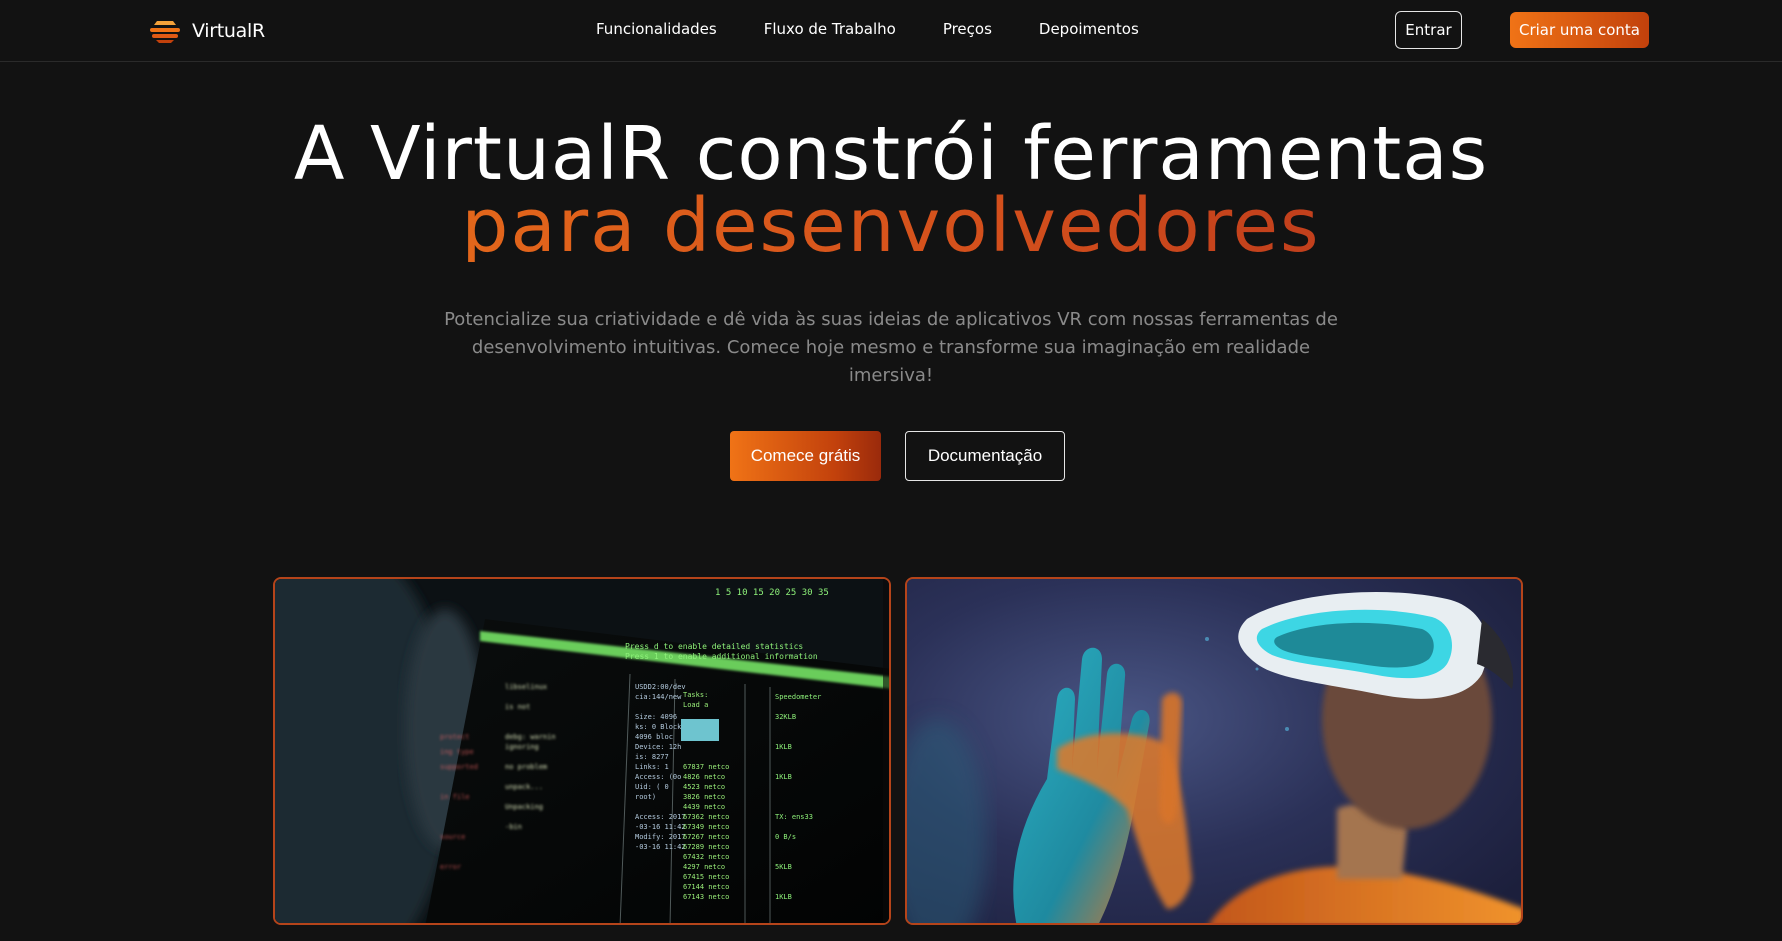 The image size is (1782, 941). I want to click on nav-link-fluxo-de-trabalho: Fluxo de Trabalho, so click(830, 29).